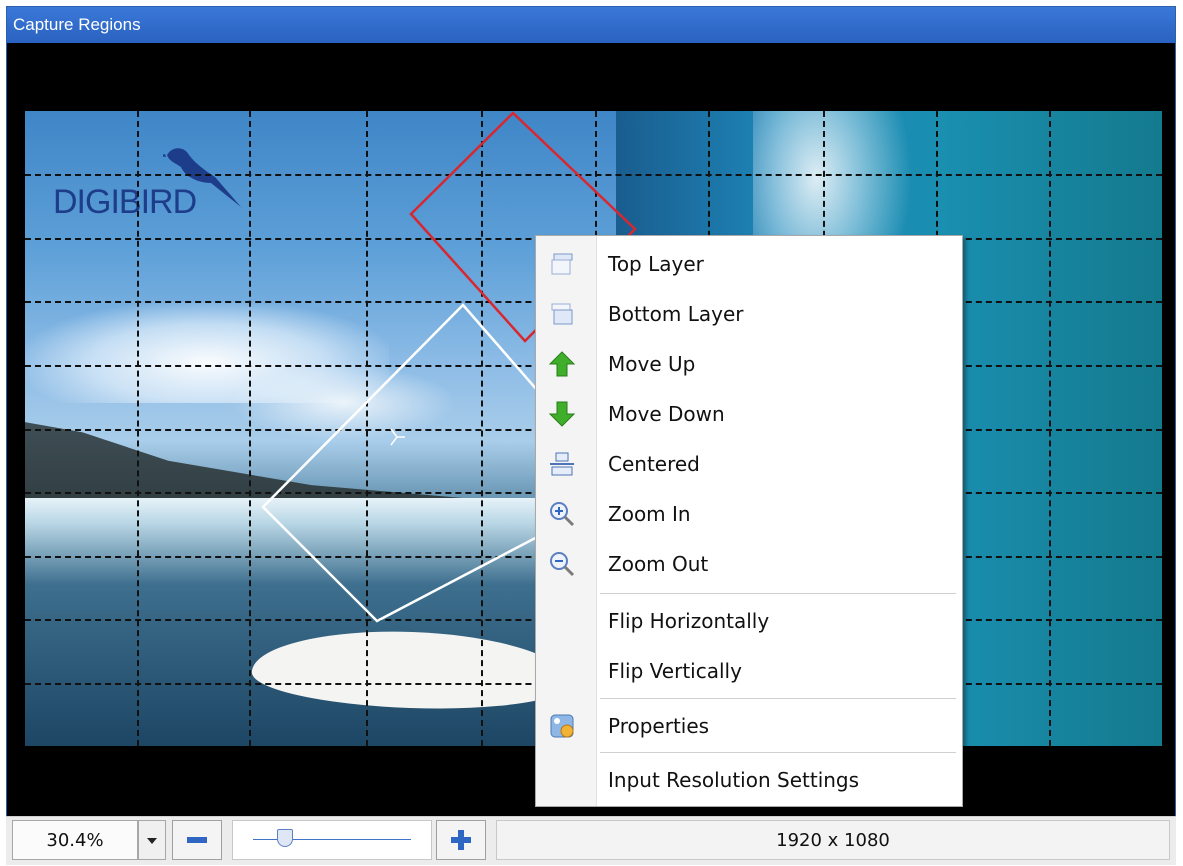 This screenshot has height=866, width=1183. What do you see at coordinates (749, 514) in the screenshot?
I see `menu-item-zoom-in: Zoom In` at bounding box center [749, 514].